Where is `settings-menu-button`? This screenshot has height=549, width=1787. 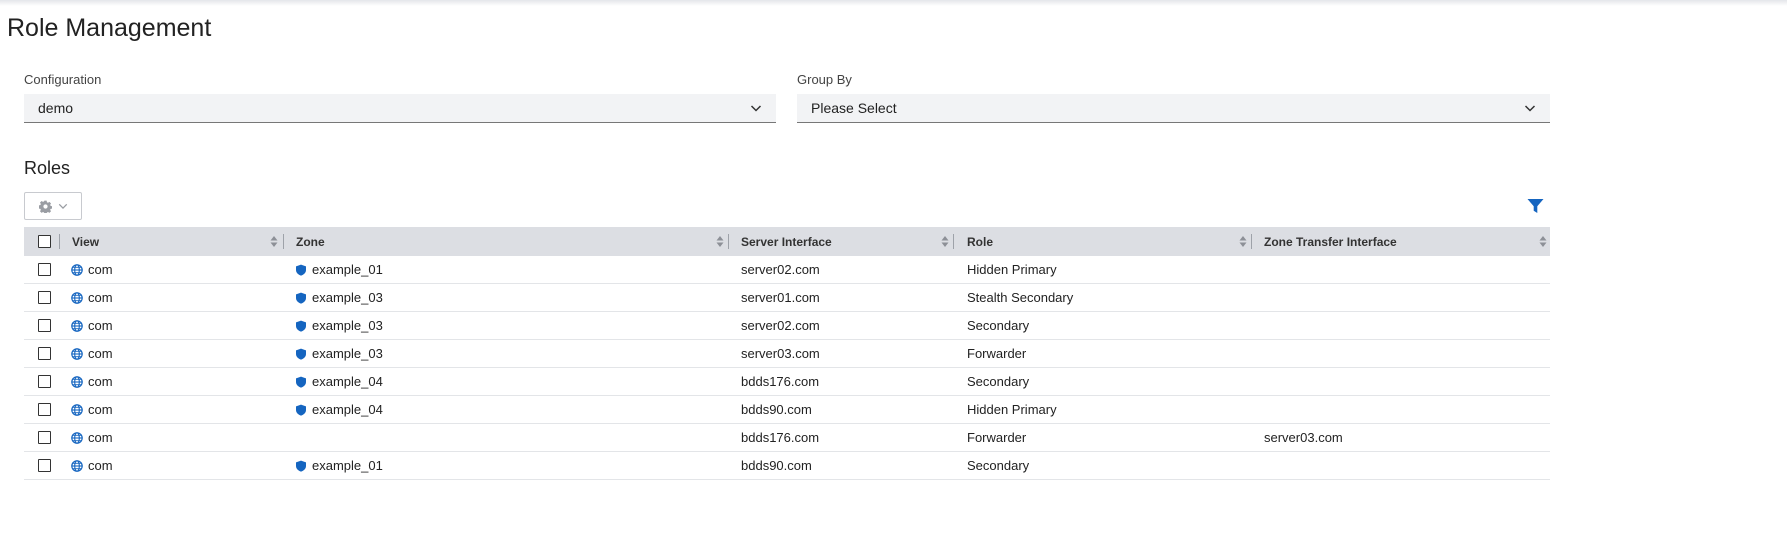 settings-menu-button is located at coordinates (53, 206).